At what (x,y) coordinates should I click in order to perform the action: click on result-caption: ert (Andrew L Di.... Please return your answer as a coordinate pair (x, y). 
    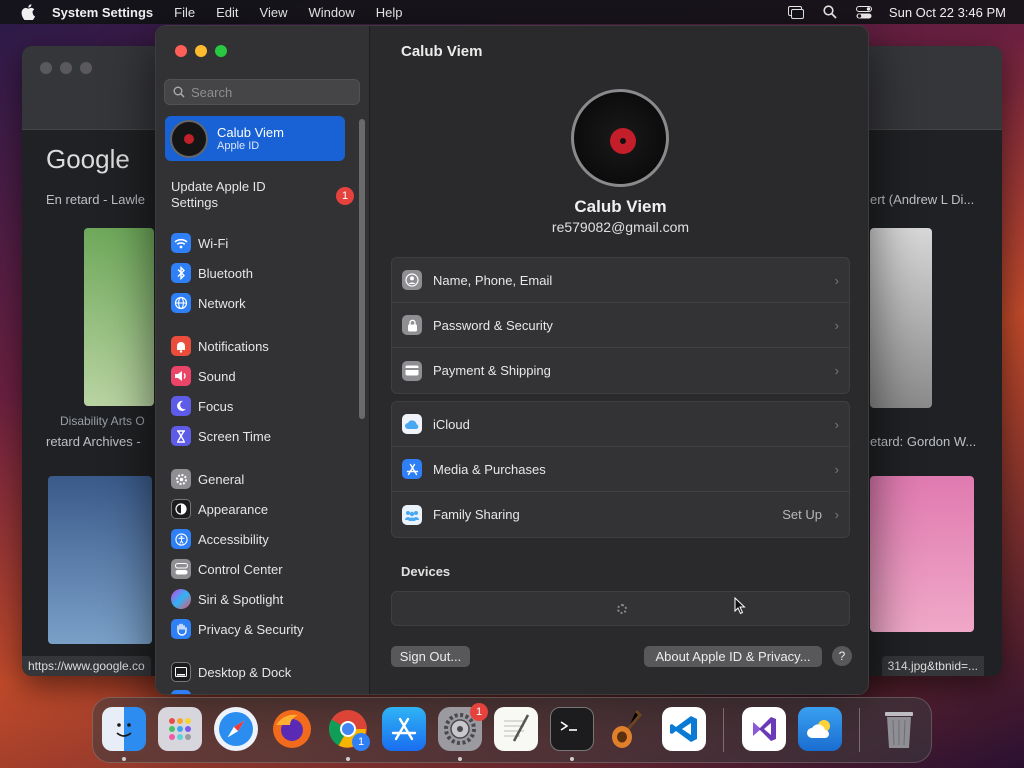
    Looking at the image, I should click on (922, 199).